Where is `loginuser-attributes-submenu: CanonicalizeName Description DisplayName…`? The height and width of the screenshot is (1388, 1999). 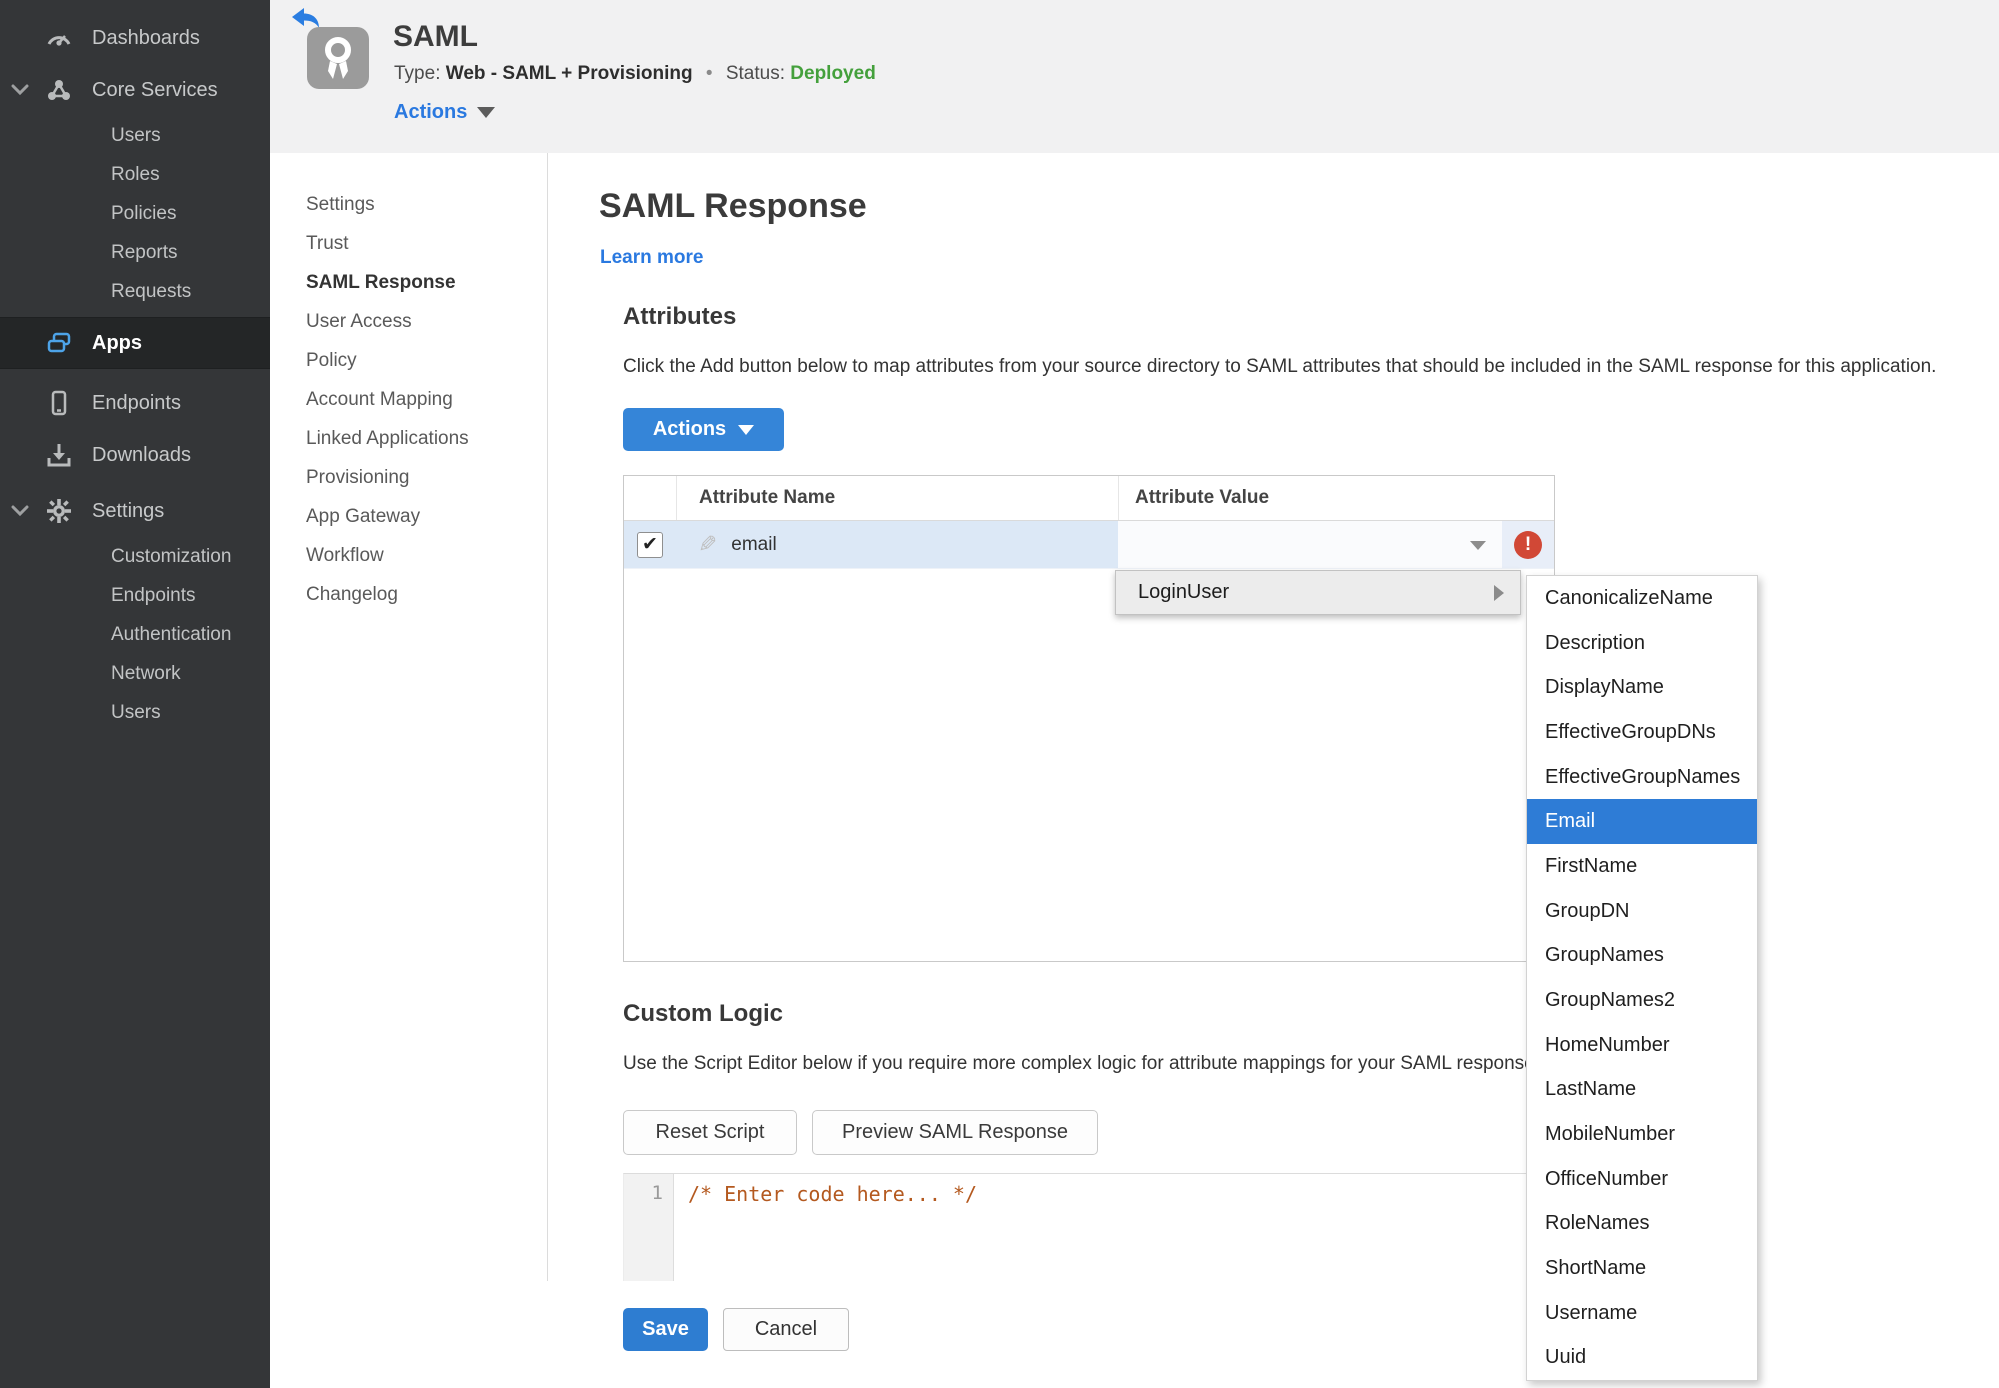
loginuser-attributes-submenu: CanonicalizeName Description DisplayName… is located at coordinates (1642, 978).